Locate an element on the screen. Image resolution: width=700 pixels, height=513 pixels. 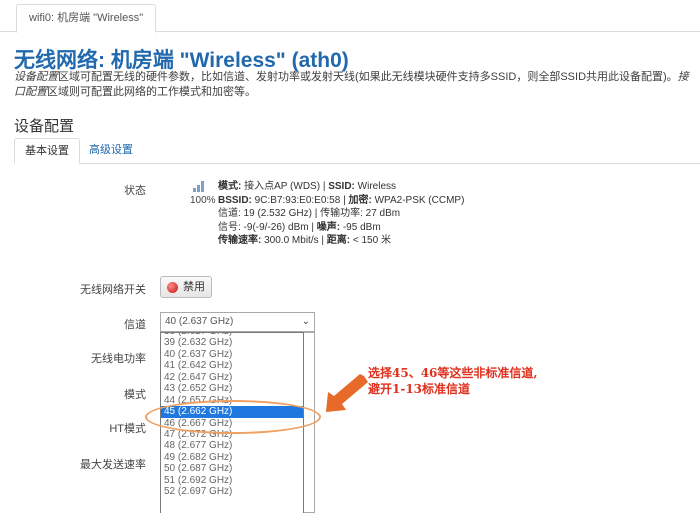
status-key: 加密: is located at coordinates (360, 200).